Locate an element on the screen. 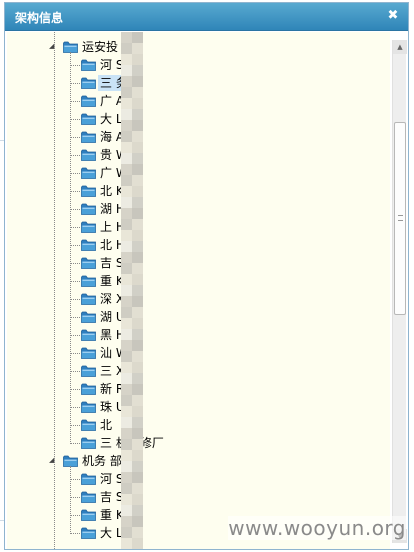 This screenshot has width=414, height=552. tree-item: 北 HE is located at coordinates (187, 245).